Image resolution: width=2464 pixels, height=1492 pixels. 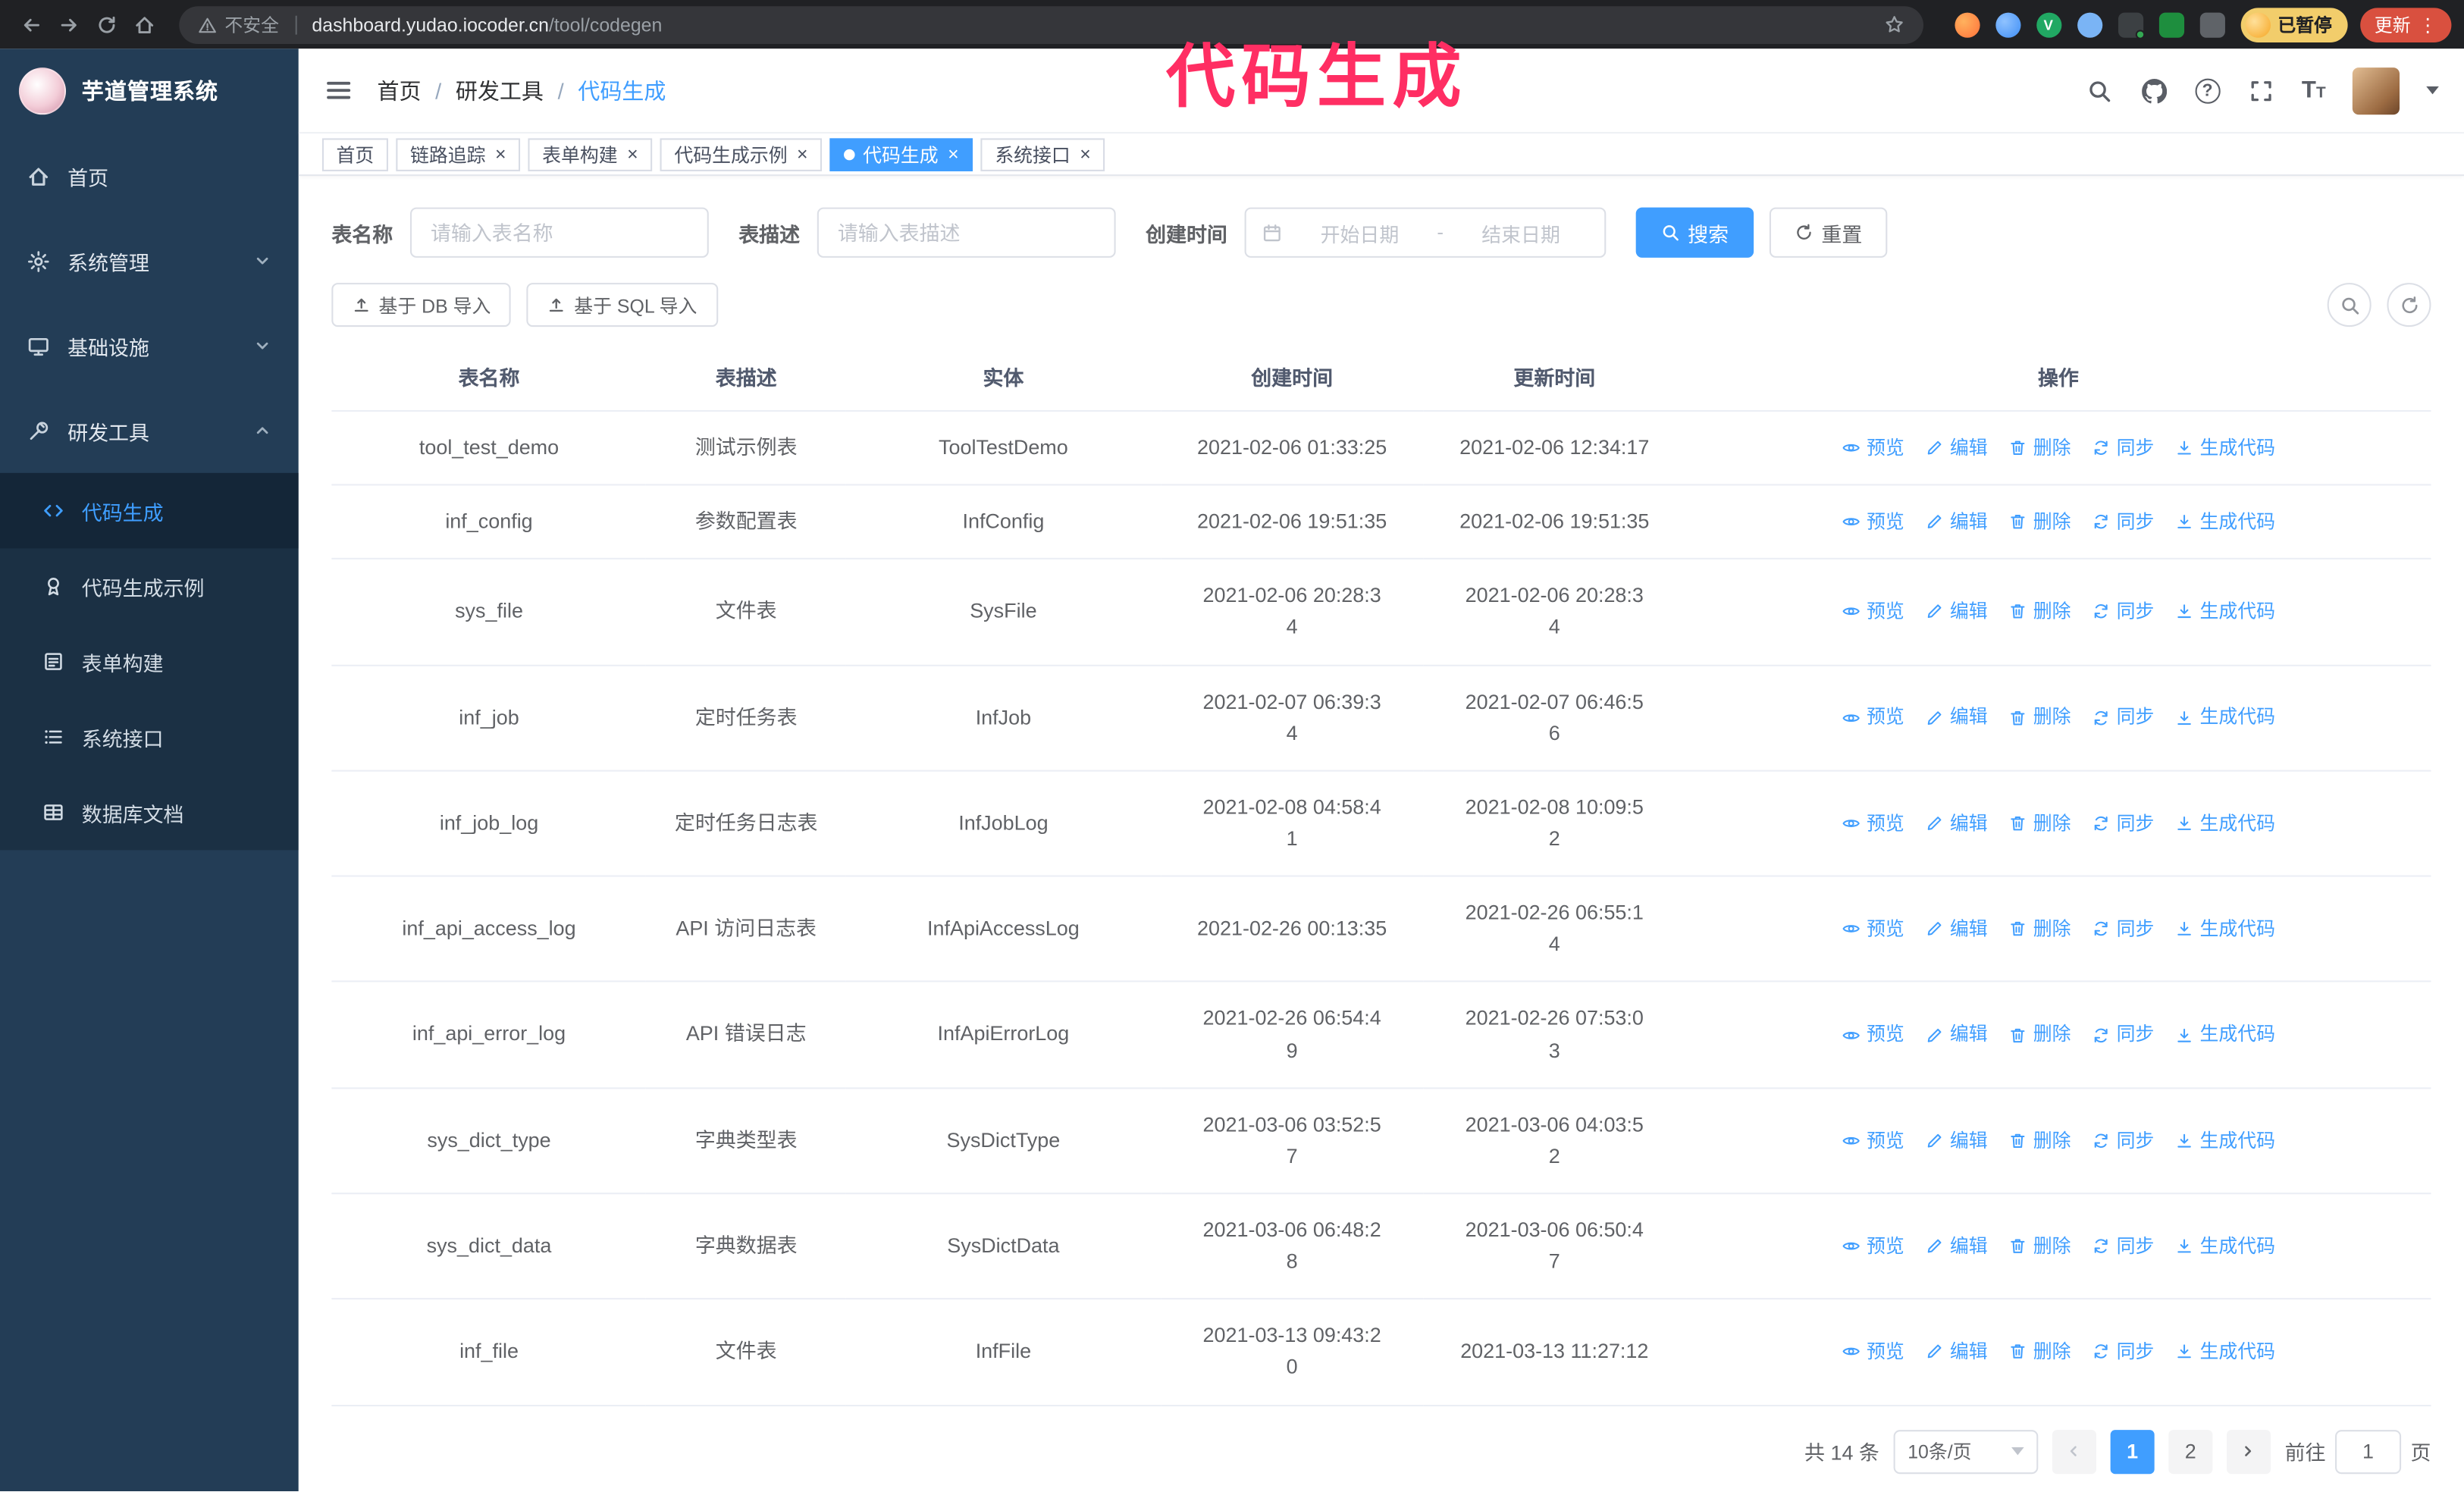 What do you see at coordinates (422, 305) in the screenshot?
I see `db-import-button: 基于 DB 导入` at bounding box center [422, 305].